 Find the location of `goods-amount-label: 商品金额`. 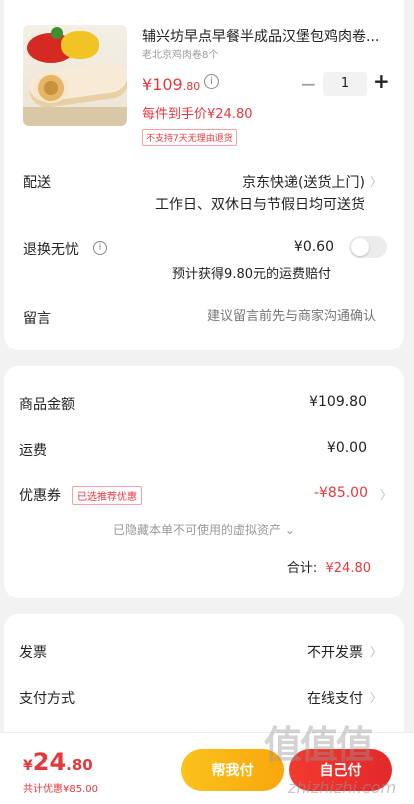

goods-amount-label: 商品金额 is located at coordinates (47, 405).